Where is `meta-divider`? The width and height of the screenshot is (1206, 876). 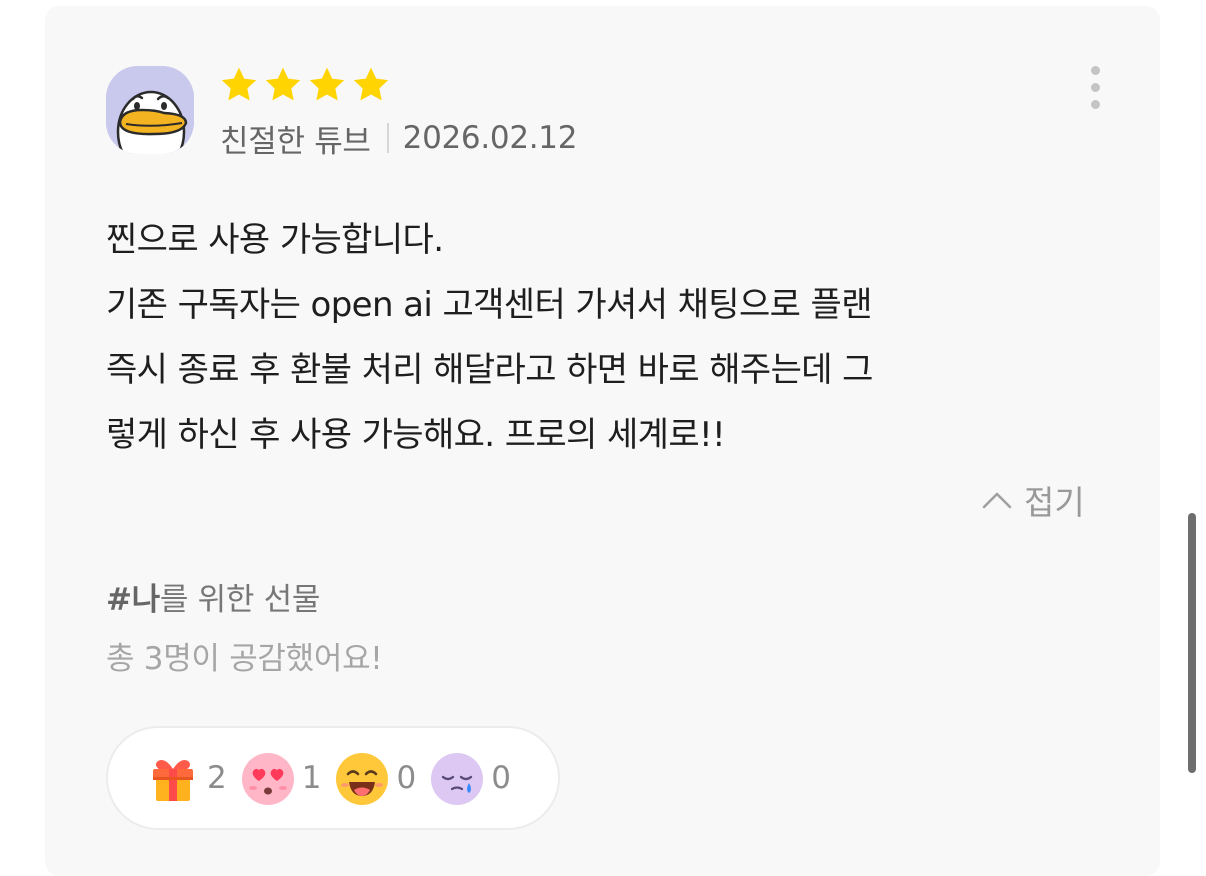 meta-divider is located at coordinates (387, 138).